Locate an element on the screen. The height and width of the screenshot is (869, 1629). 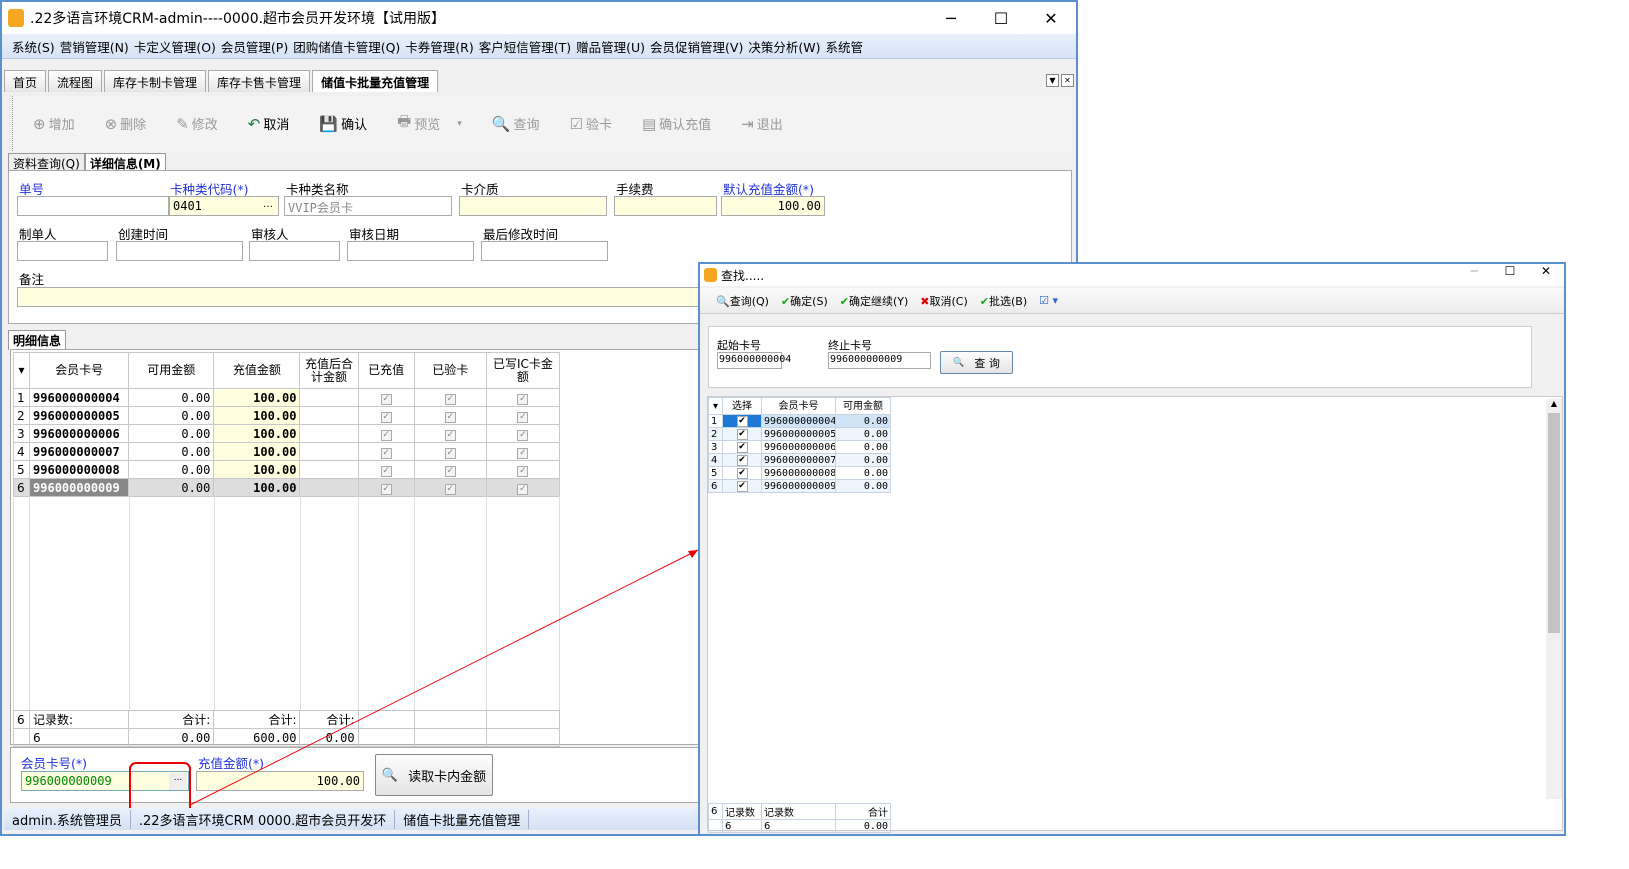
row-number: 3 is located at coordinates (715, 447).